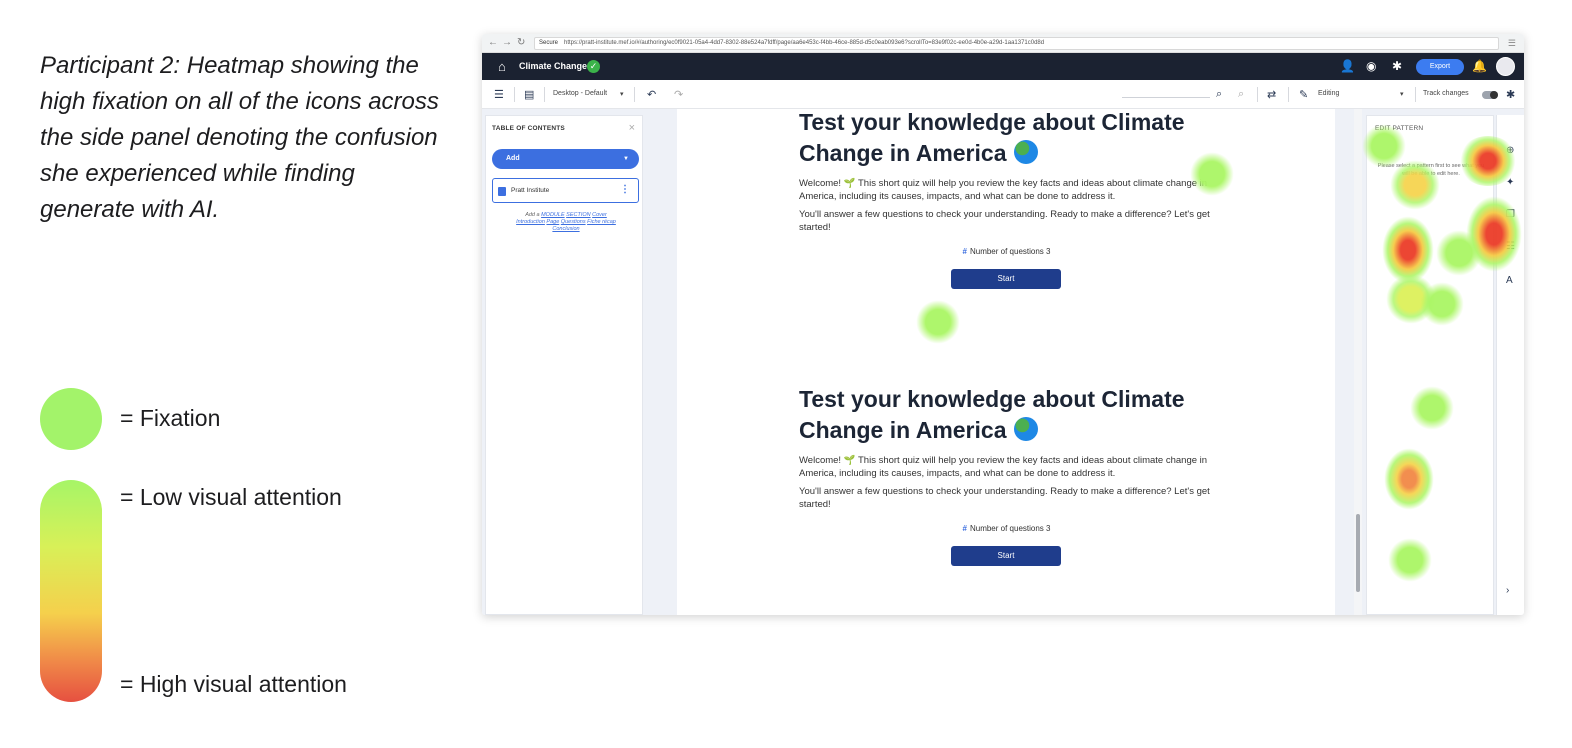  What do you see at coordinates (622, 94) in the screenshot?
I see `device-chevron-icon: ▾` at bounding box center [622, 94].